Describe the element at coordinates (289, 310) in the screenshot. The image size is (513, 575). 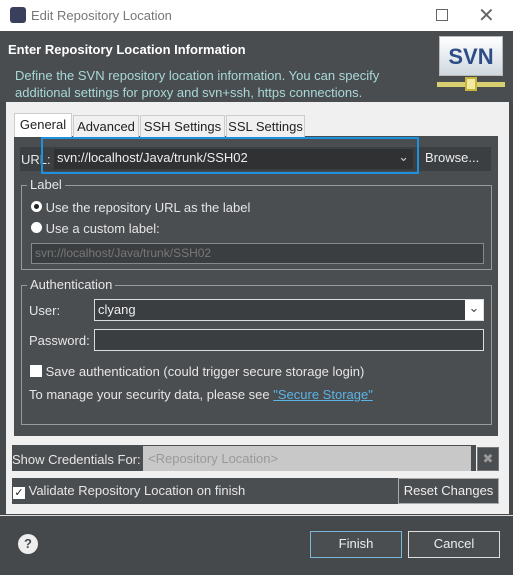
I see `user-combo: clyang ⌄` at that location.